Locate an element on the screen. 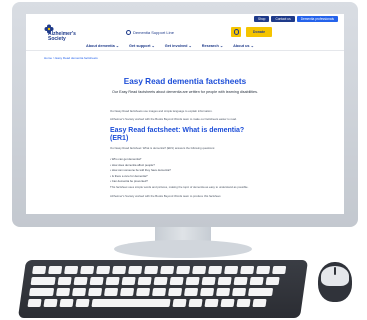  nav-about-dementia: About dementia ⌄ is located at coordinates (102, 45).